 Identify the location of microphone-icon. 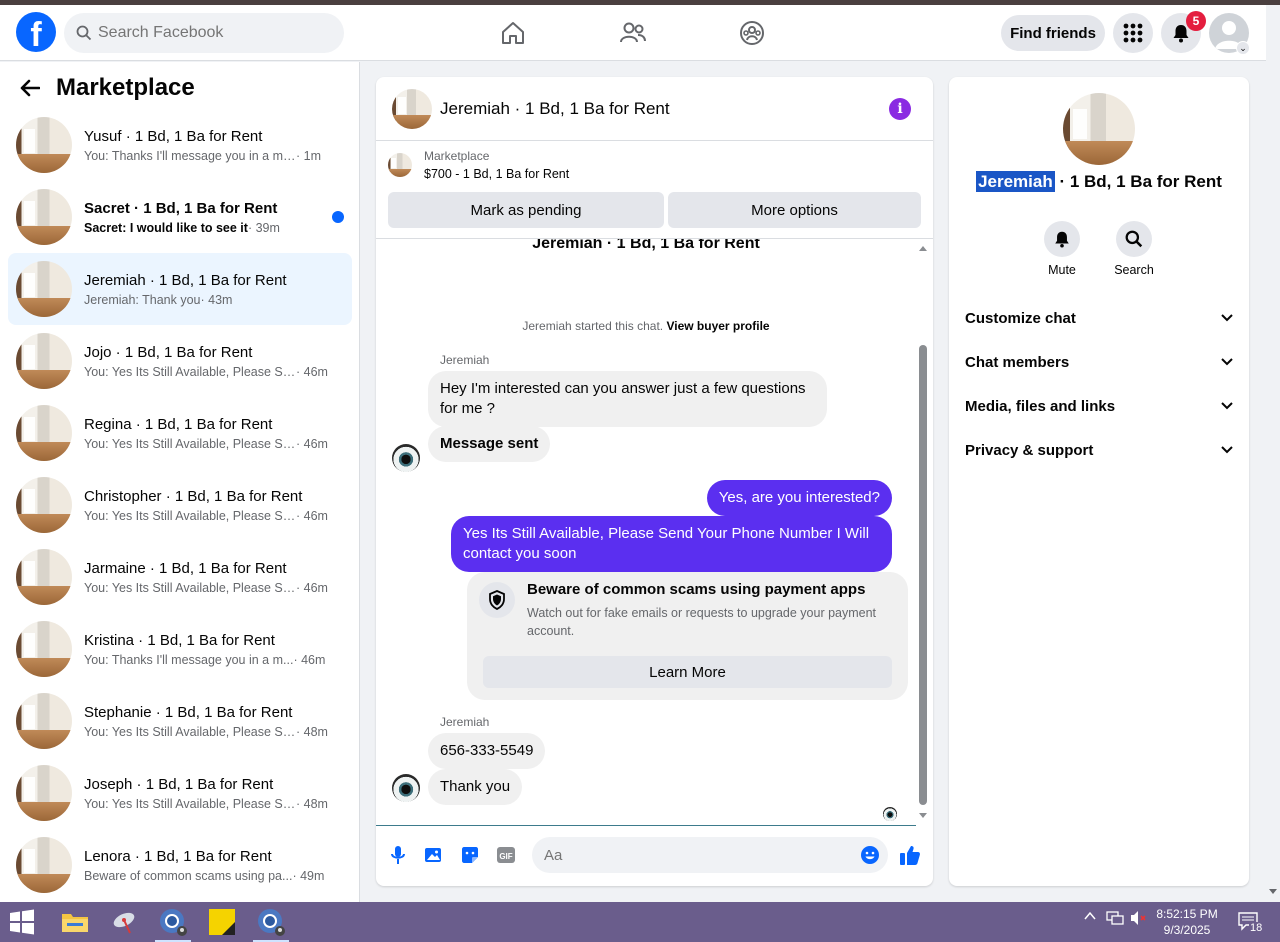
(398, 855).